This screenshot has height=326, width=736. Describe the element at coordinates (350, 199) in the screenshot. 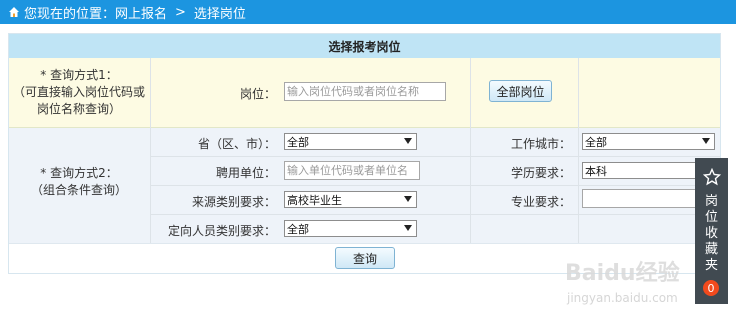

I see `source-select: 高校毕业生` at that location.